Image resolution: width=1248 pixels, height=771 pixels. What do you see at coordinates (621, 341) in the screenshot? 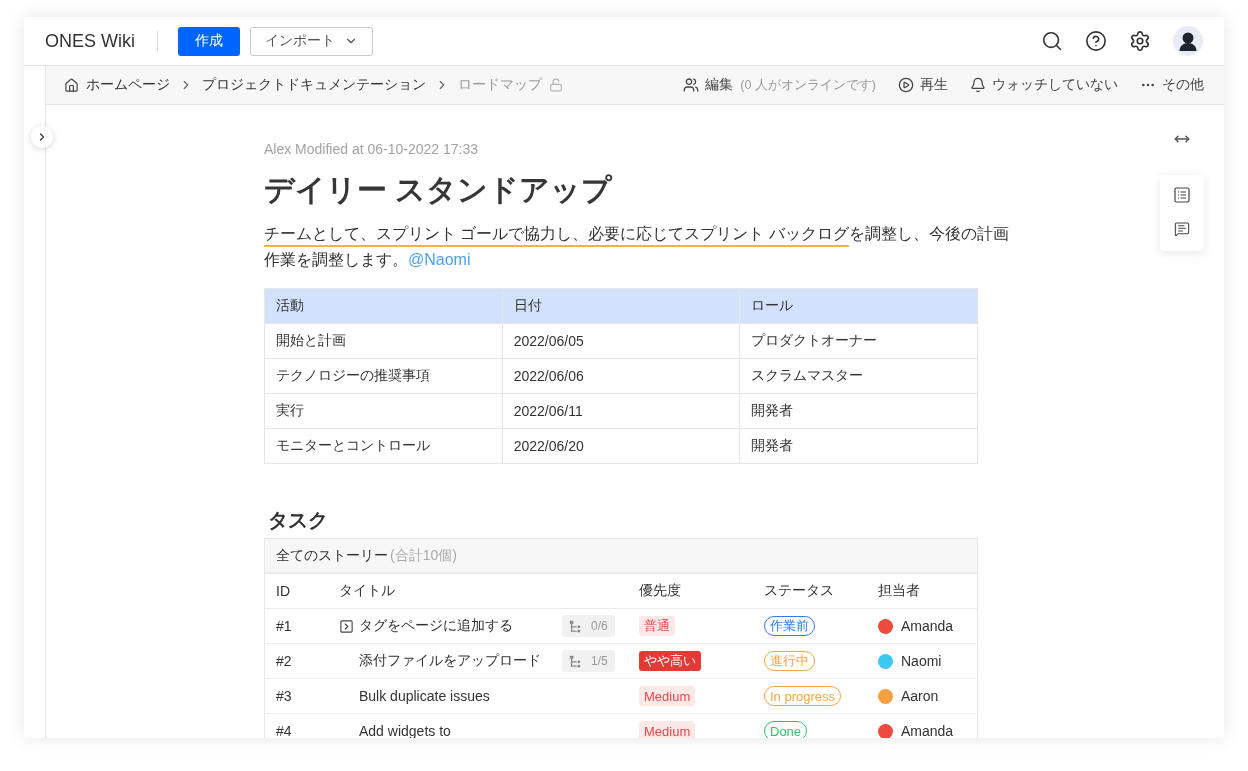
I see `table-cell: 2022/06/05` at bounding box center [621, 341].